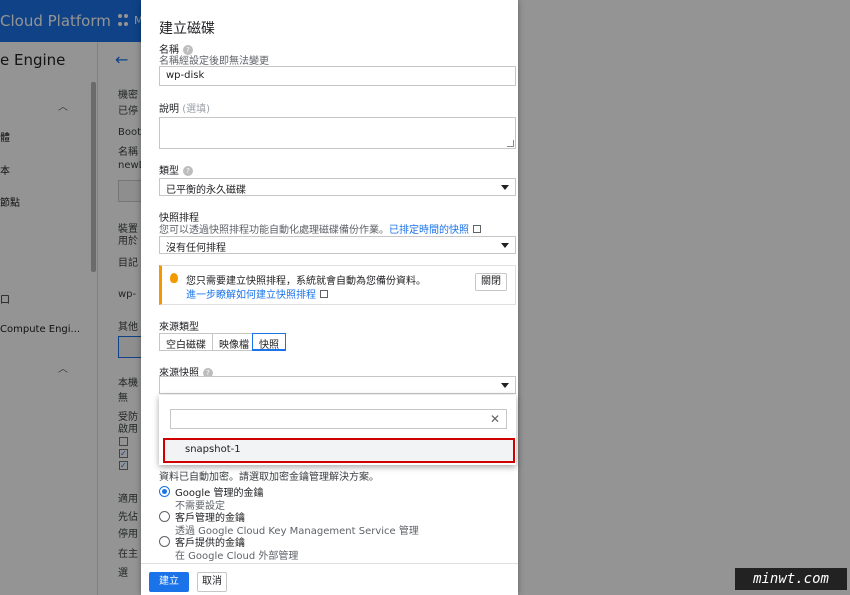  I want to click on source-type-image: 映像檔, so click(234, 342).